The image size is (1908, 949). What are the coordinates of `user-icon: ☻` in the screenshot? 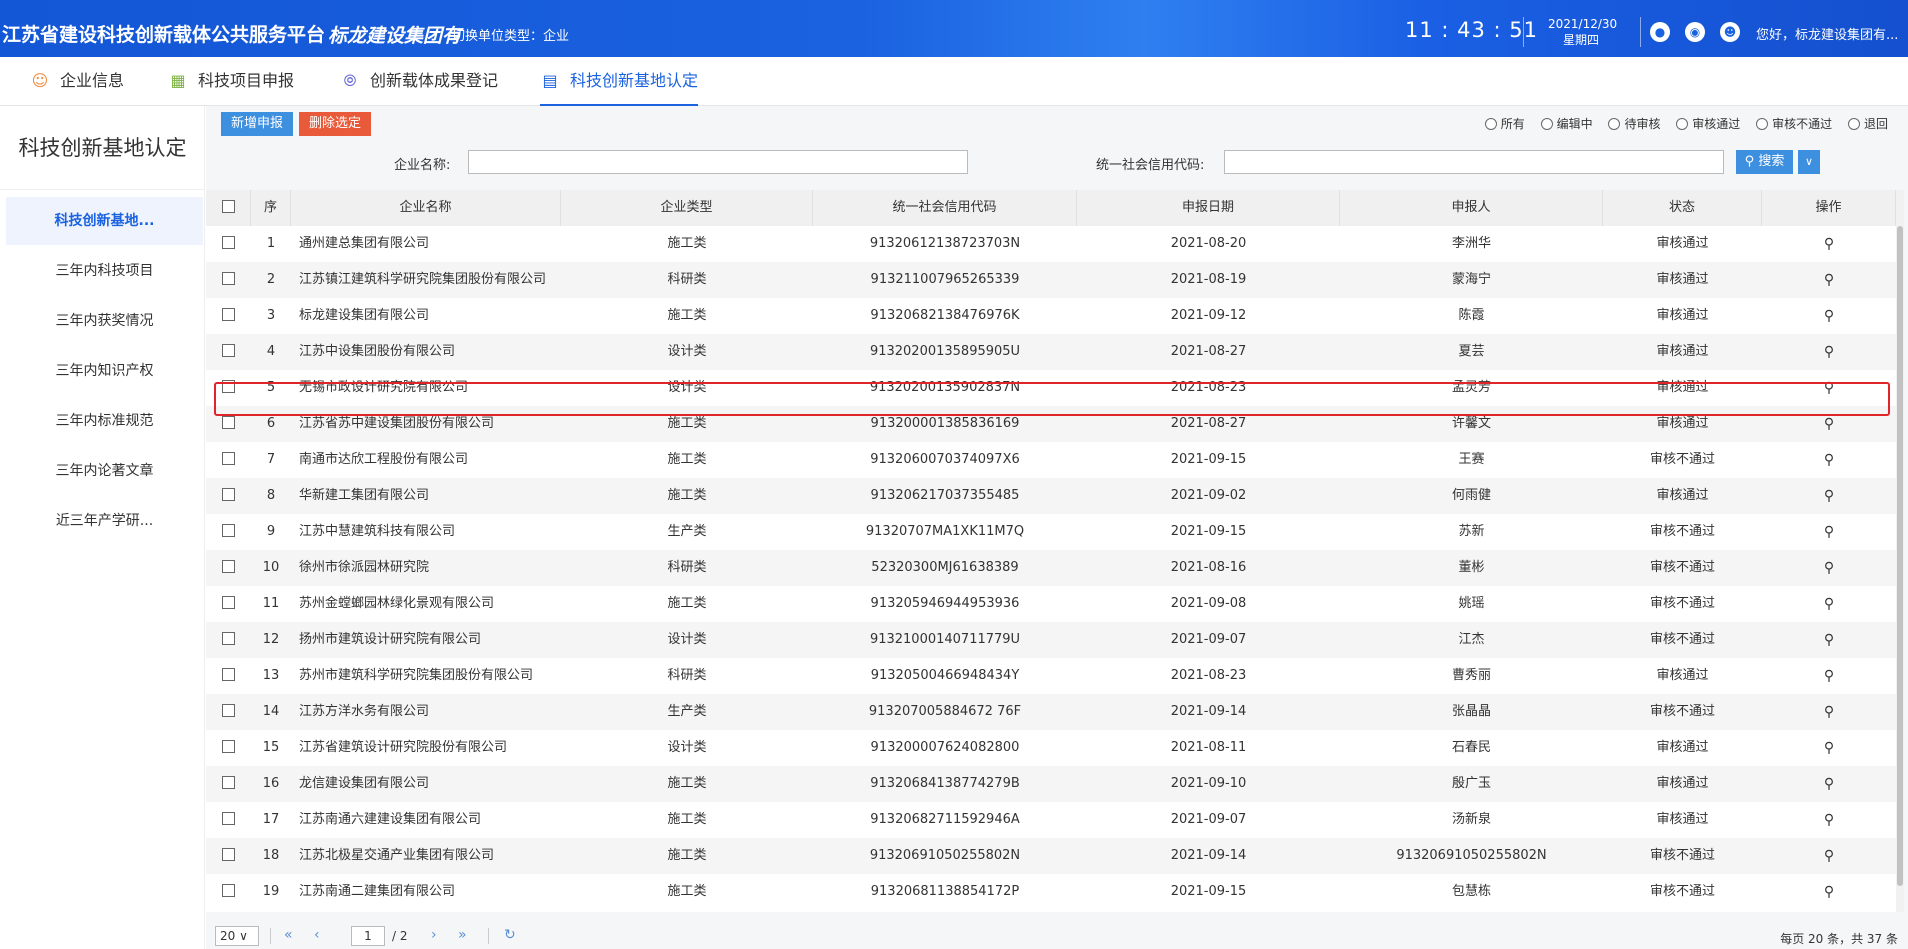 It's located at (1730, 32).